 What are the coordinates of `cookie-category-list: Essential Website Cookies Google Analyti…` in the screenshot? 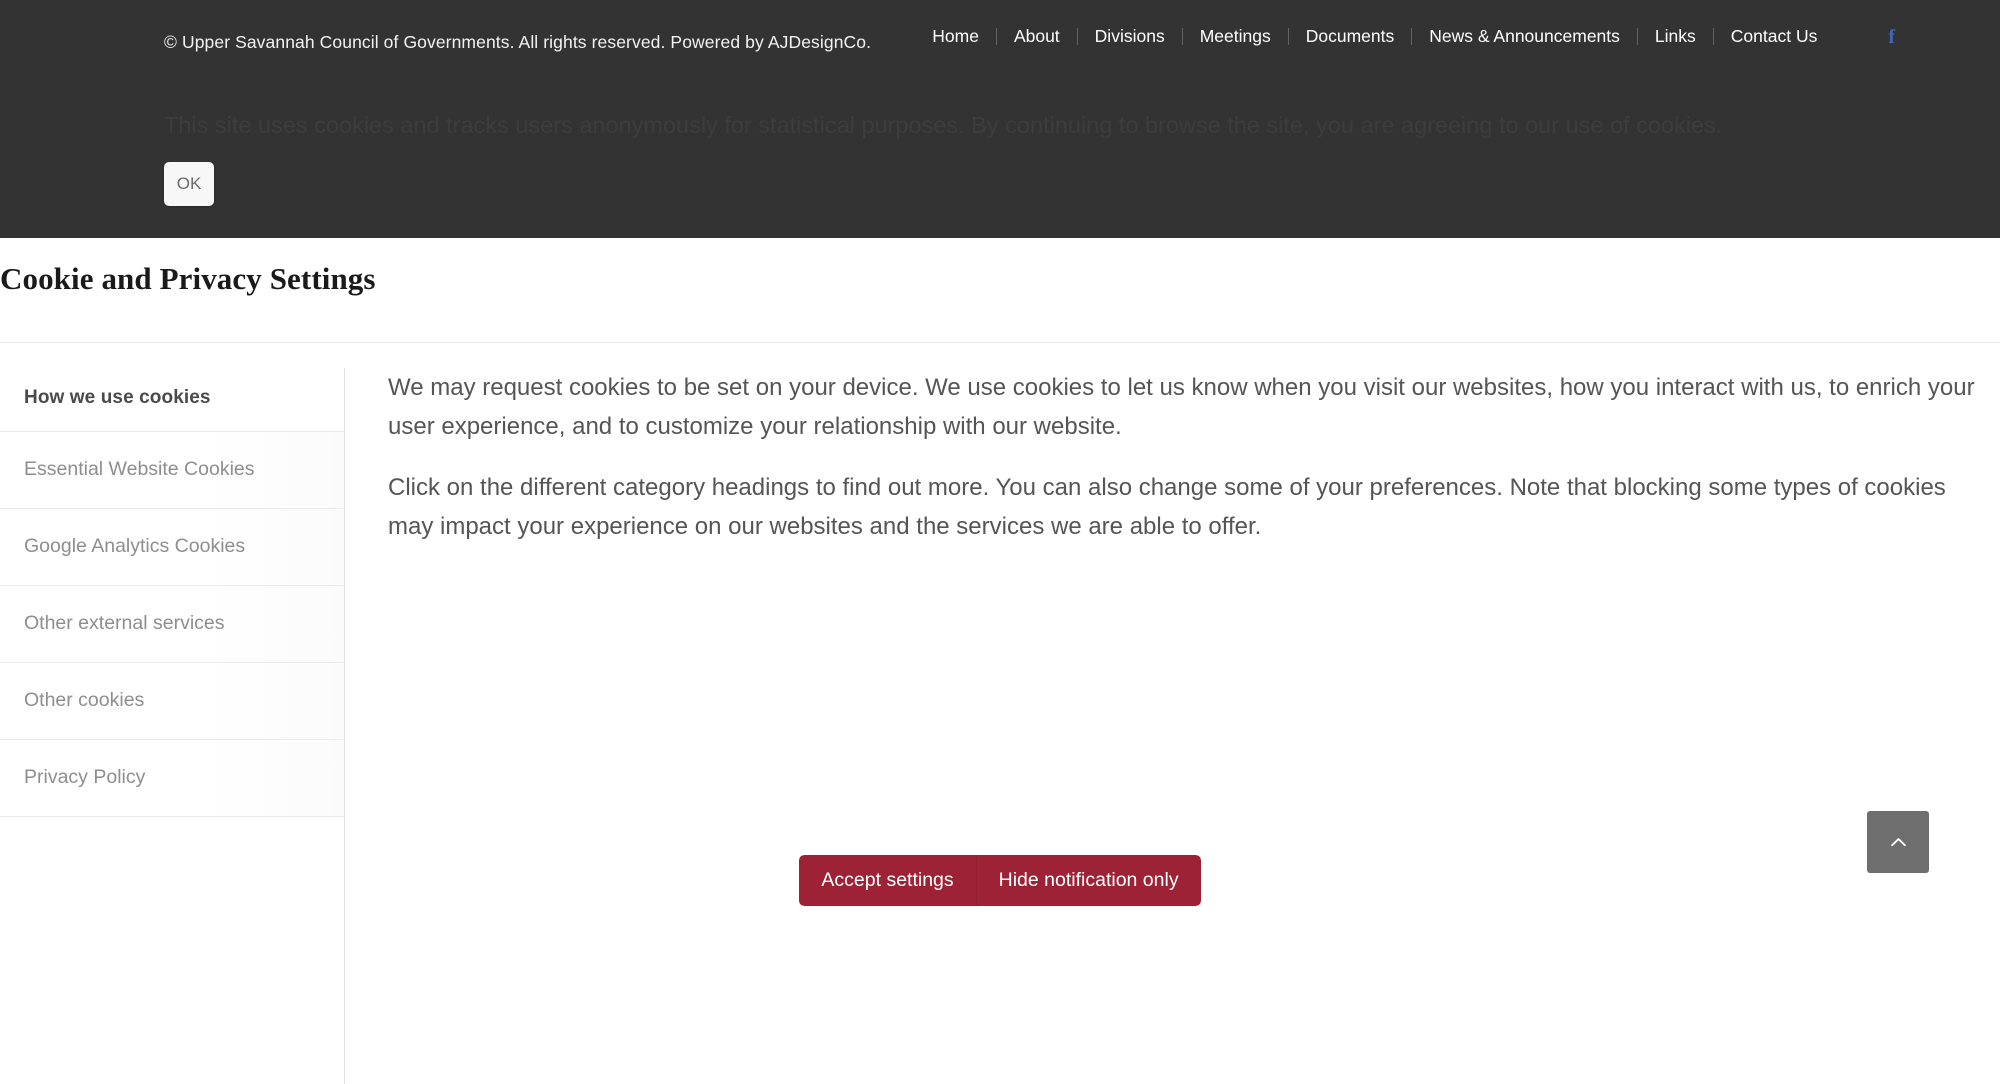 It's located at (172, 624).